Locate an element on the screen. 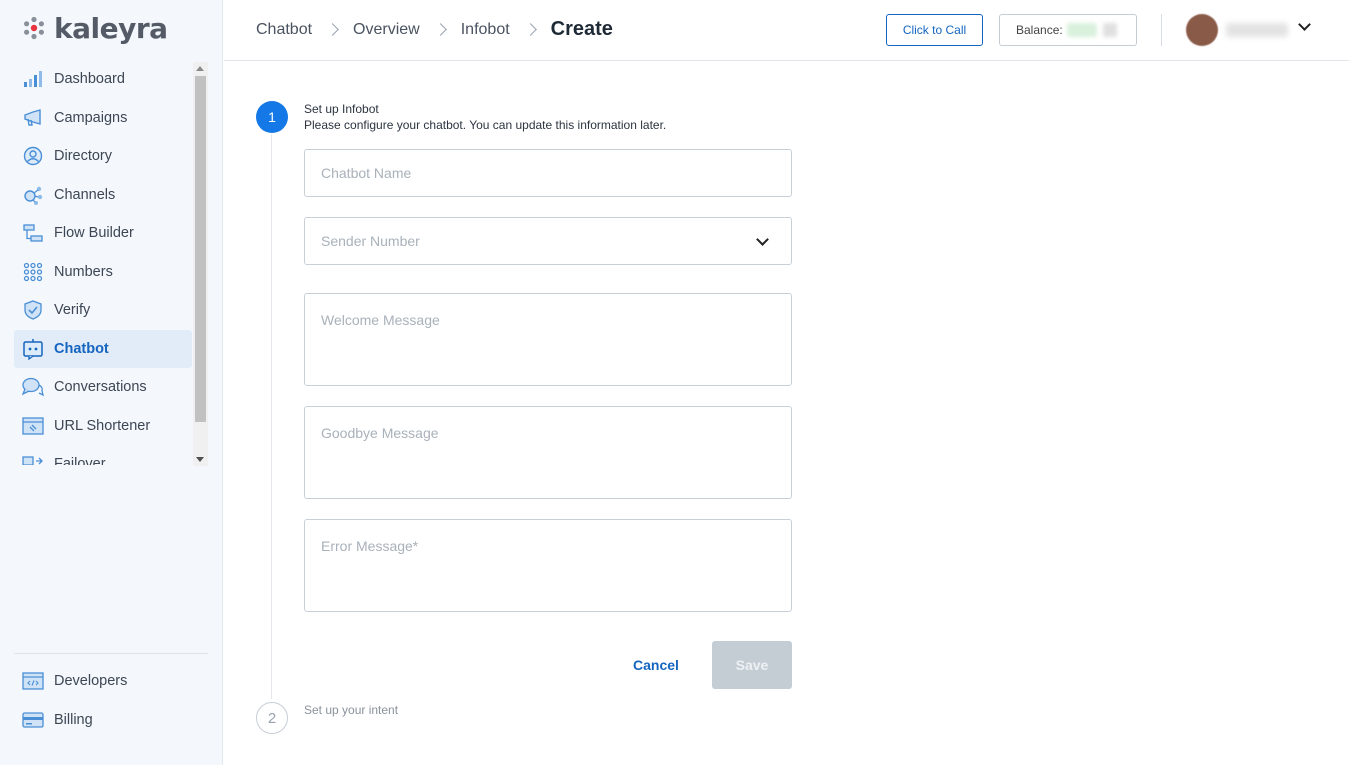  sidebar-item-label: Verify is located at coordinates (72, 310).